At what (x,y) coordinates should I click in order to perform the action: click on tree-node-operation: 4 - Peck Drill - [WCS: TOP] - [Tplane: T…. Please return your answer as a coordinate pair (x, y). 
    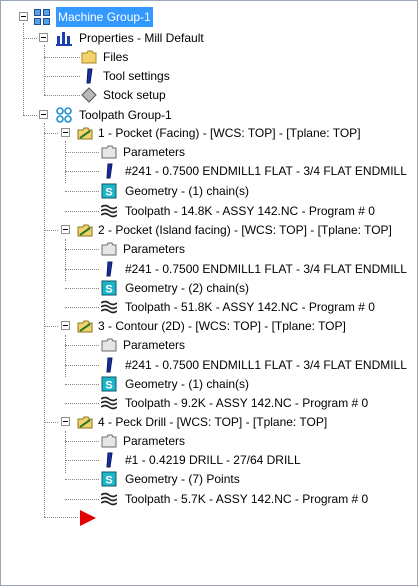
    Looking at the image, I should click on (209, 422).